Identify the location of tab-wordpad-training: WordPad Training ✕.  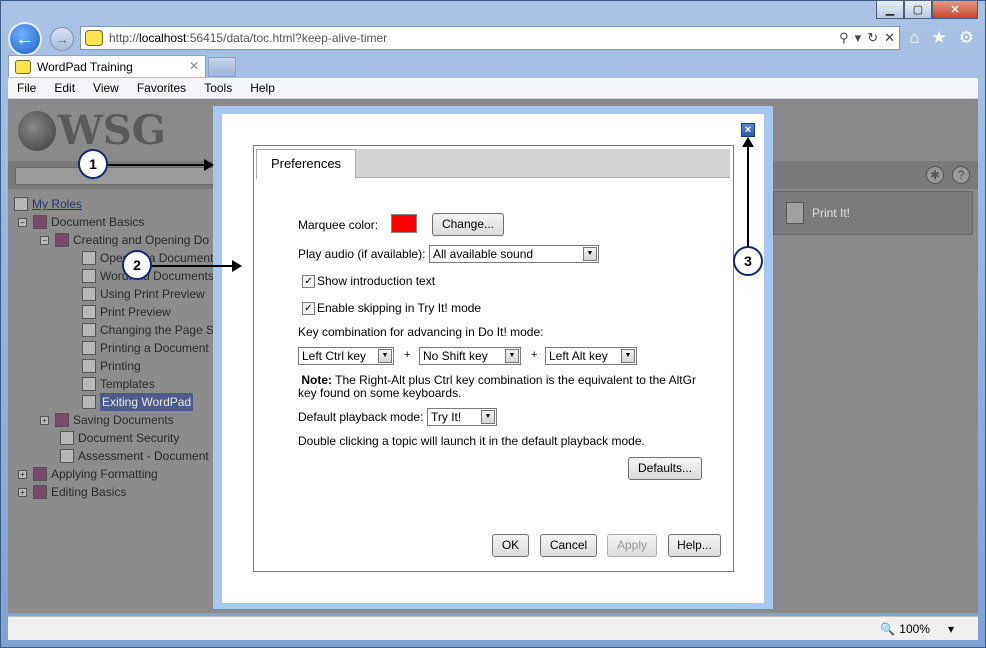
(107, 66).